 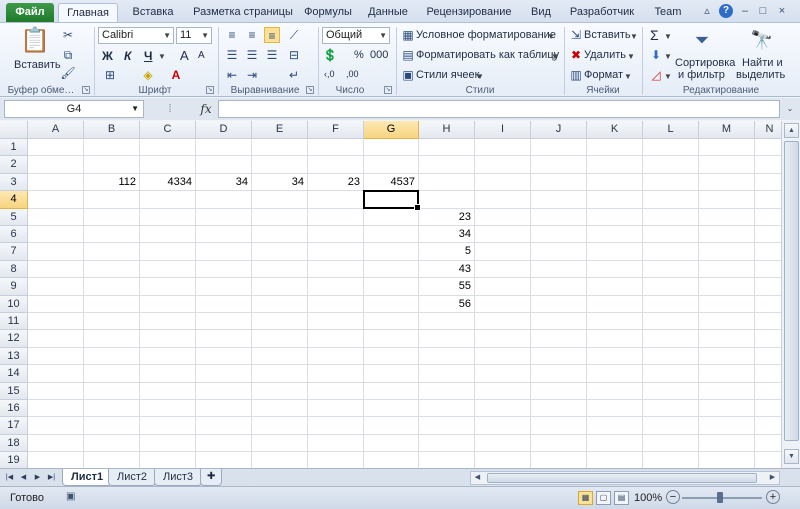 What do you see at coordinates (559, 130) in the screenshot?
I see `column-header: J` at bounding box center [559, 130].